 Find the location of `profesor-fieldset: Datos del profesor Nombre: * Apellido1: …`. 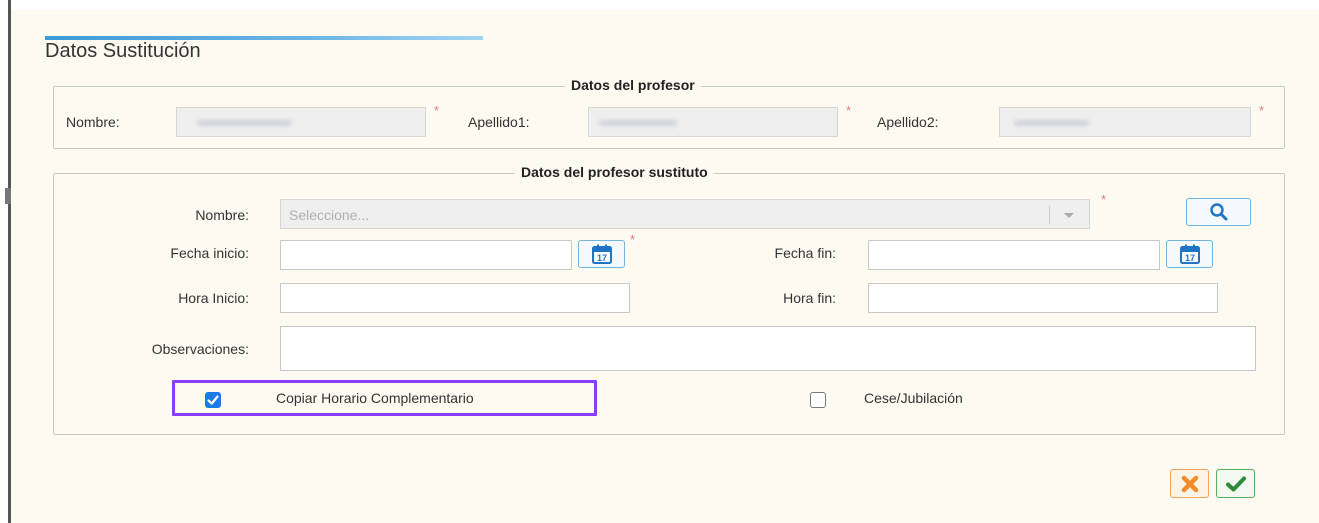

profesor-fieldset: Datos del profesor Nombre: * Apellido1: … is located at coordinates (669, 113).